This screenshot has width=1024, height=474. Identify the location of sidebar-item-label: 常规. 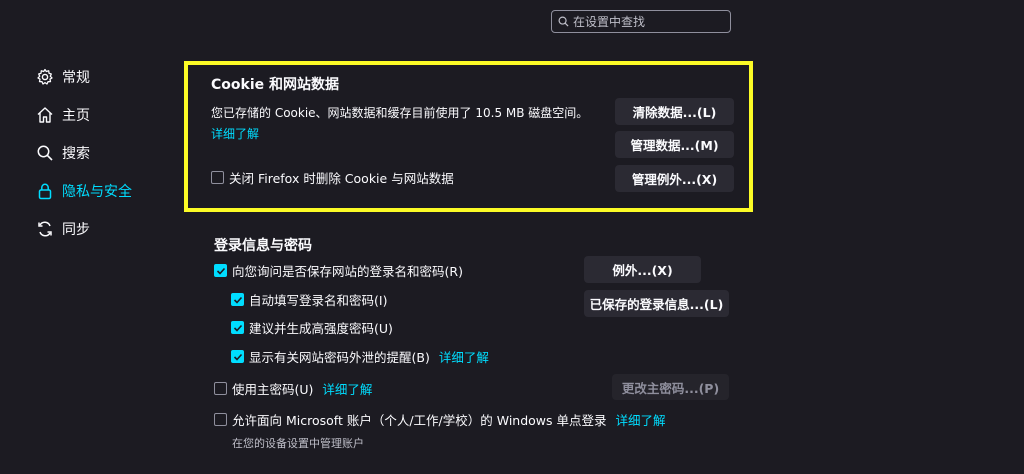
(76, 78).